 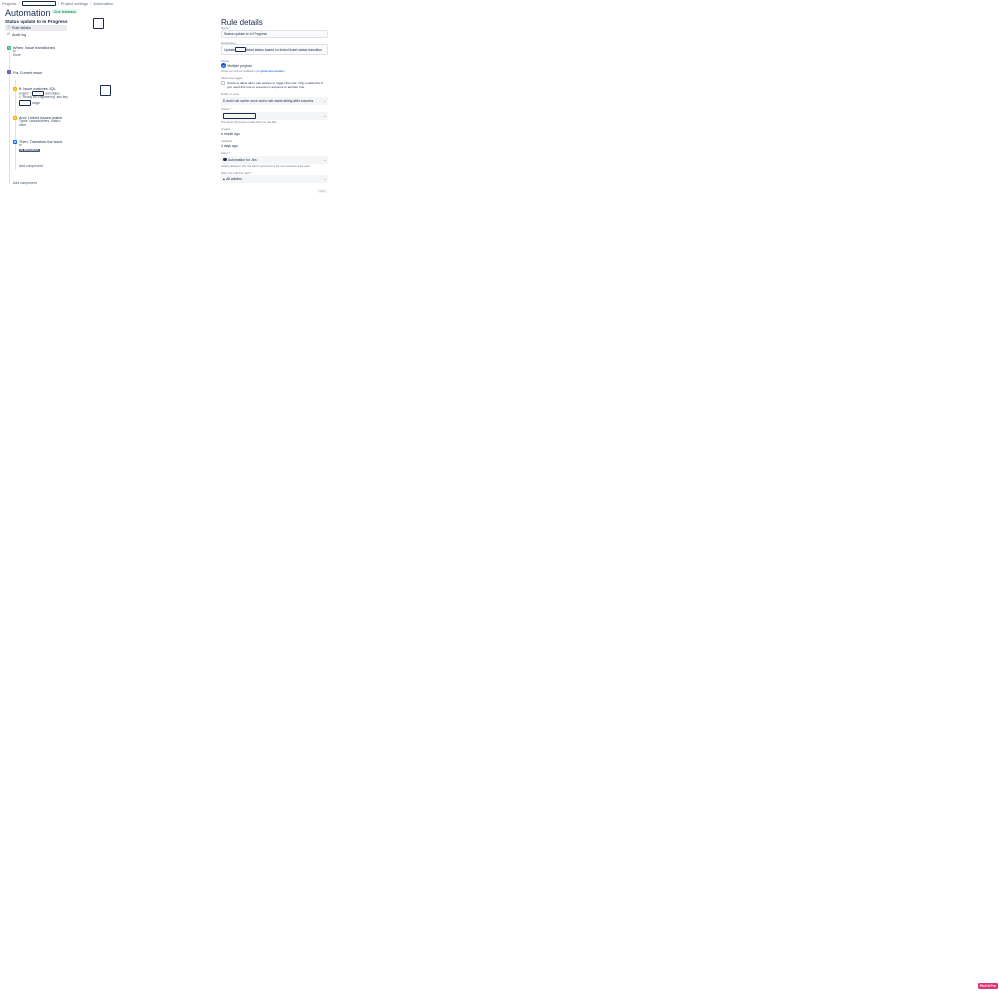 I want to click on creator-label: Creator, so click(x=226, y=129).